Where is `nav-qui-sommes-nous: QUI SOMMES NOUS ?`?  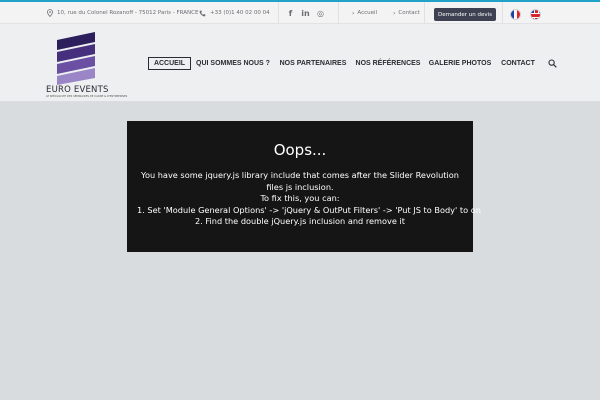 nav-qui-sommes-nous: QUI SOMMES NOUS ? is located at coordinates (233, 63).